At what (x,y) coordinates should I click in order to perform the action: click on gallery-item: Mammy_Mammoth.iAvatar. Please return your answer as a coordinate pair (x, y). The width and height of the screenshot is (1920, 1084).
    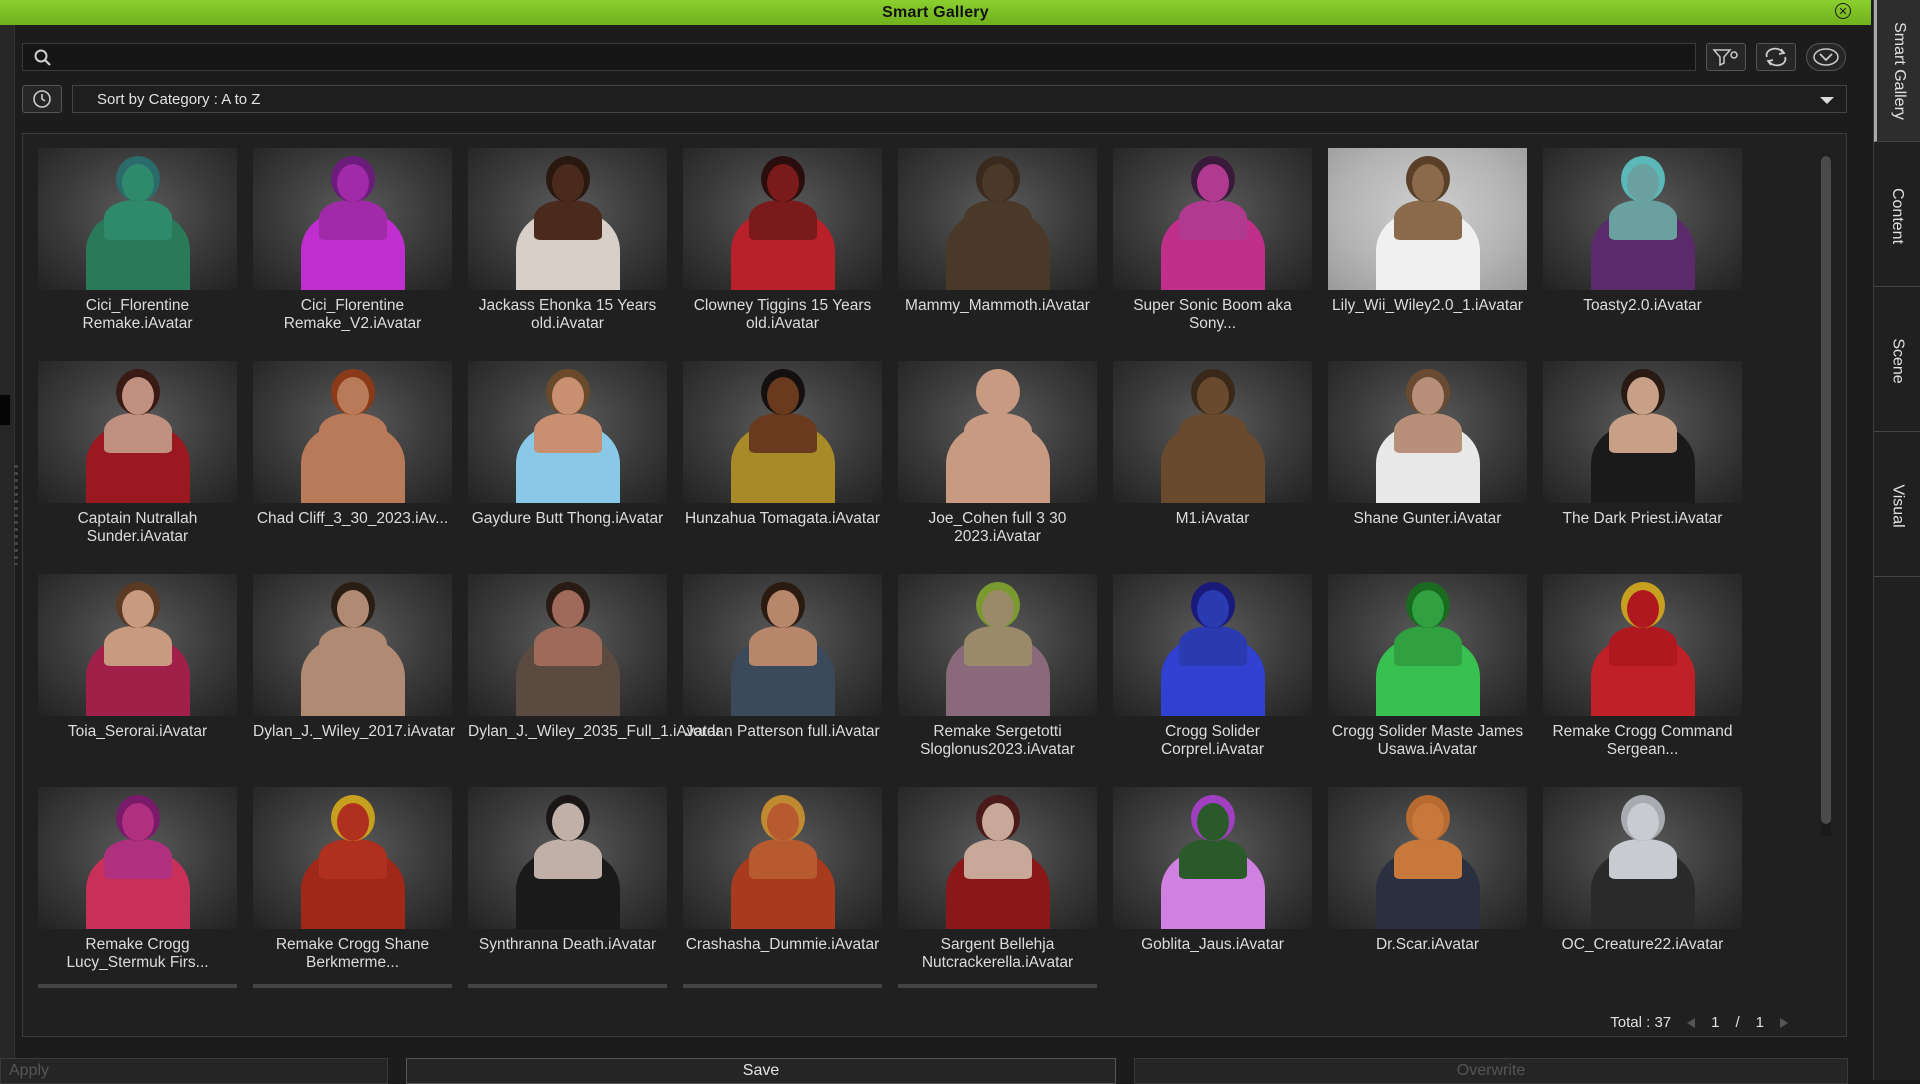
    Looking at the image, I should click on (997, 250).